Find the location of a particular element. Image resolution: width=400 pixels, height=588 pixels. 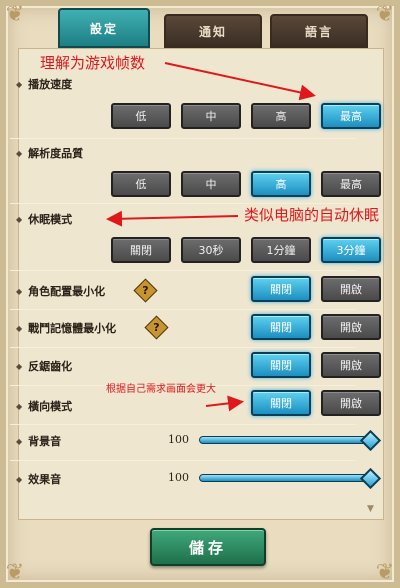

character-minimize-label: ◆ 角色配置最小化 is located at coordinates (60, 291).